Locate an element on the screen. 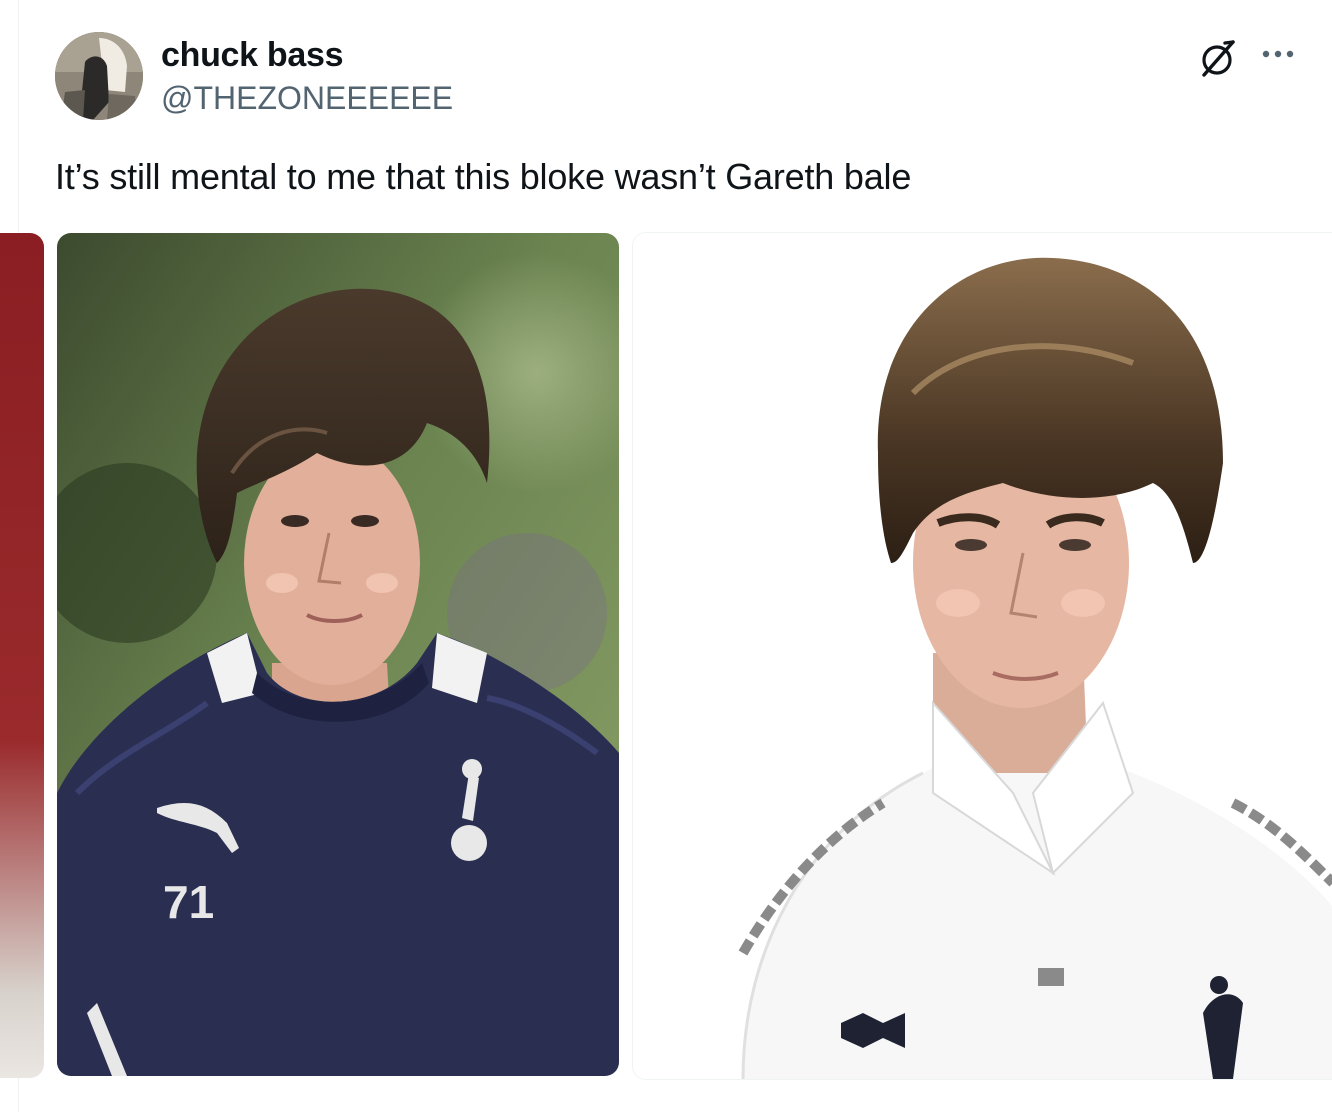  media-photo-previous is located at coordinates (22, 655).